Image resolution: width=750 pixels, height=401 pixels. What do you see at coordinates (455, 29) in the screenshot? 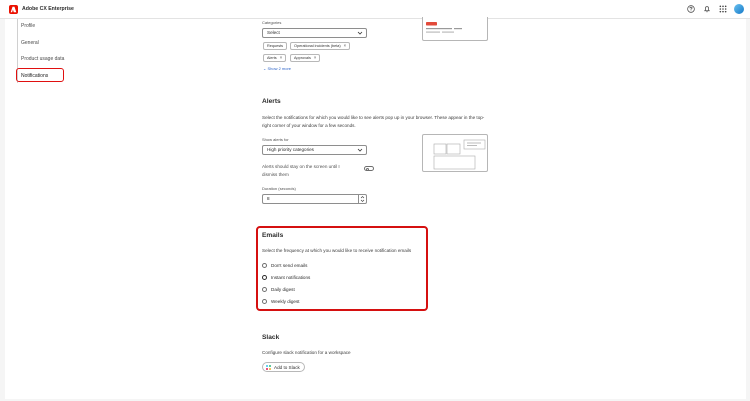
I see `notification-illustration` at bounding box center [455, 29].